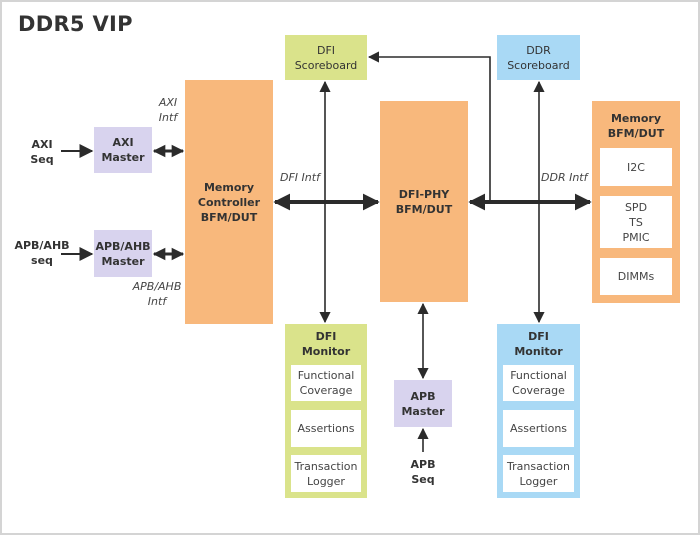 Image resolution: width=700 pixels, height=535 pixels. I want to click on dfi-phy-line2: BFM/DUT, so click(424, 209).